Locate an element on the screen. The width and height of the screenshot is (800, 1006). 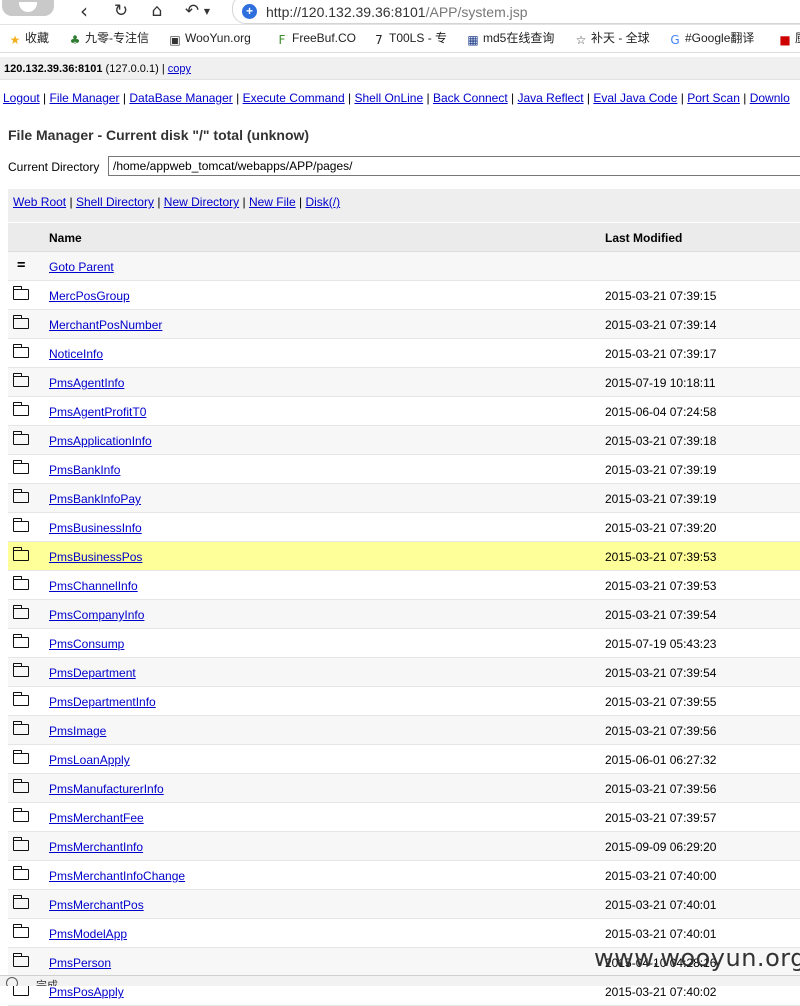
bookmark-label: 九零-专注信 is located at coordinates (117, 38).